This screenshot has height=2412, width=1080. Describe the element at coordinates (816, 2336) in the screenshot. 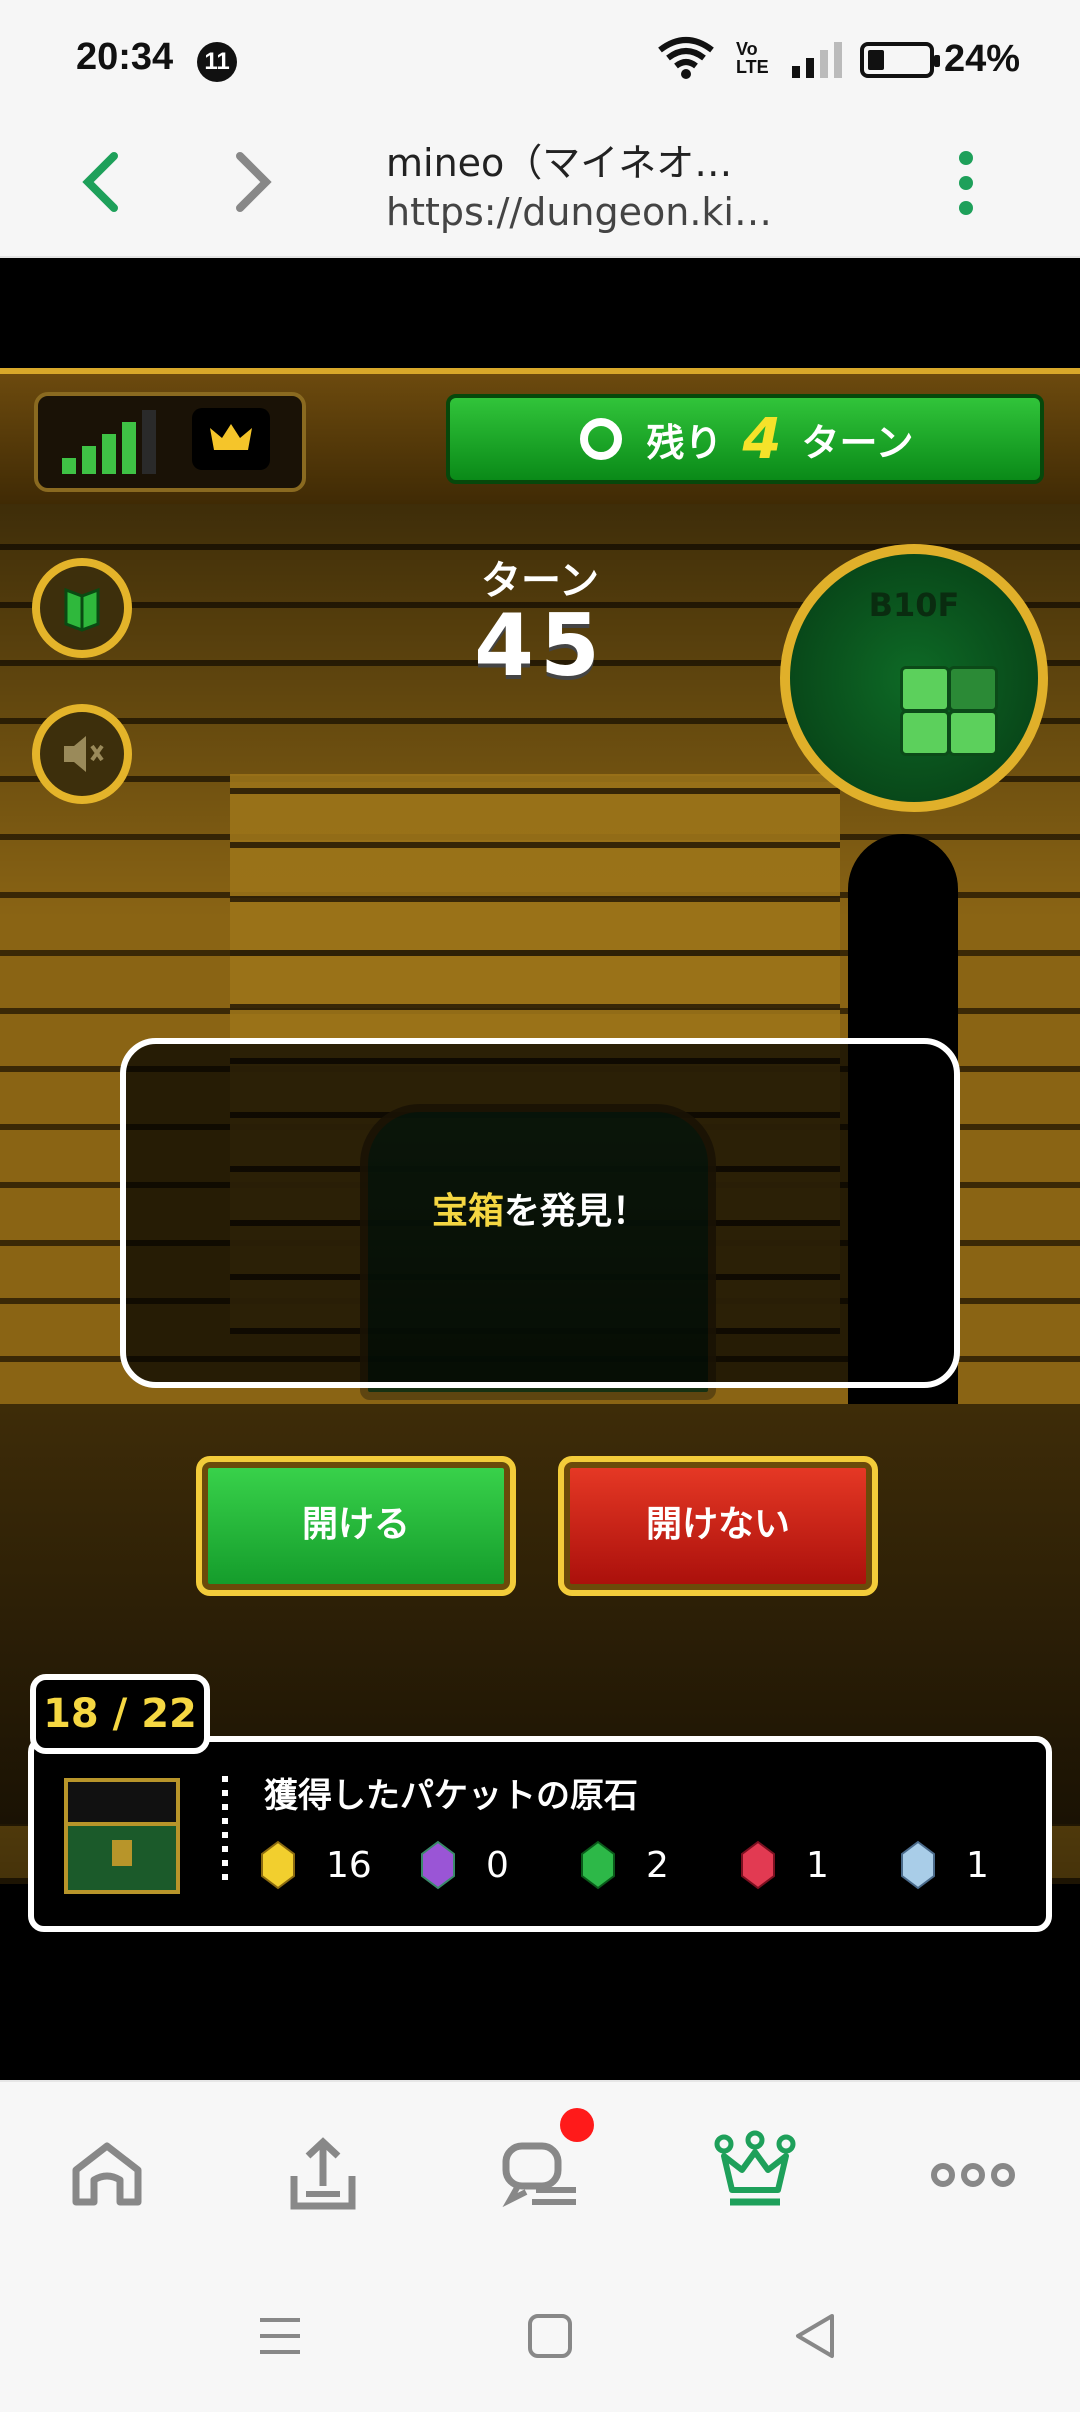

I see `back-button-icon` at that location.